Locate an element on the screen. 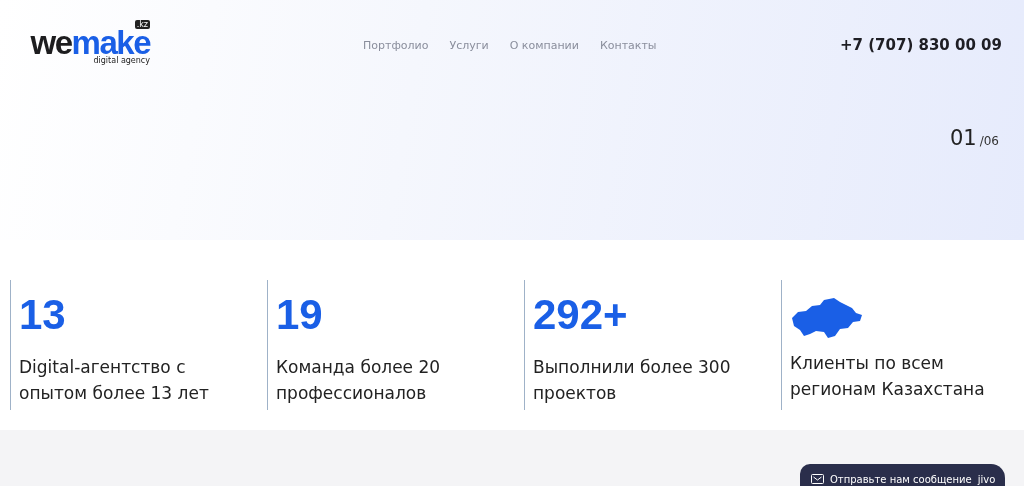  stat-text: Клиенты по всем регионам Казахстана is located at coordinates (888, 376).